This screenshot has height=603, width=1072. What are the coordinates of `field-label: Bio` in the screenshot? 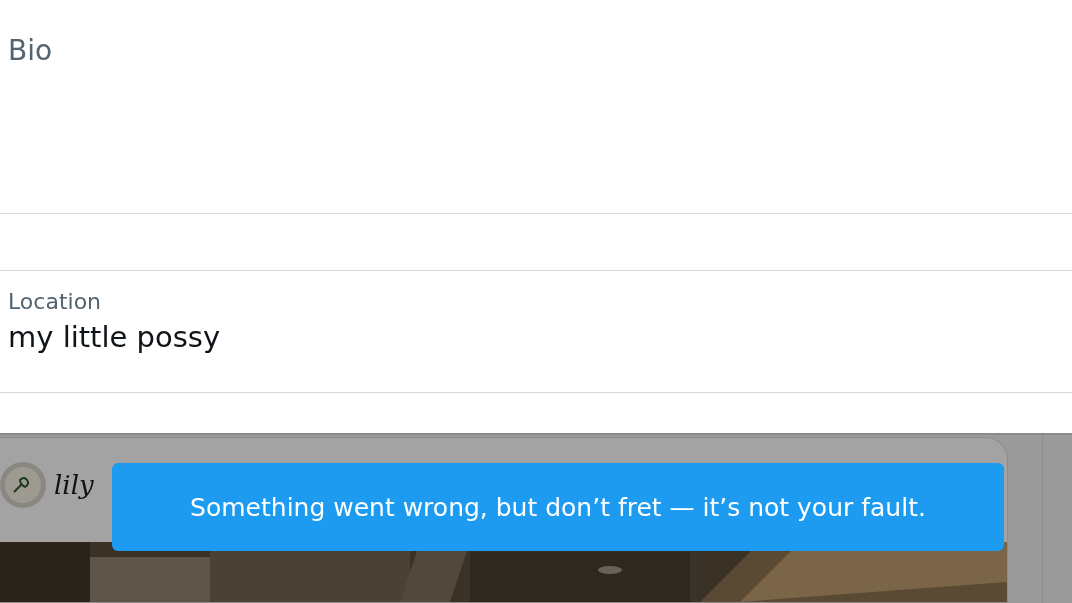 It's located at (30, 50).